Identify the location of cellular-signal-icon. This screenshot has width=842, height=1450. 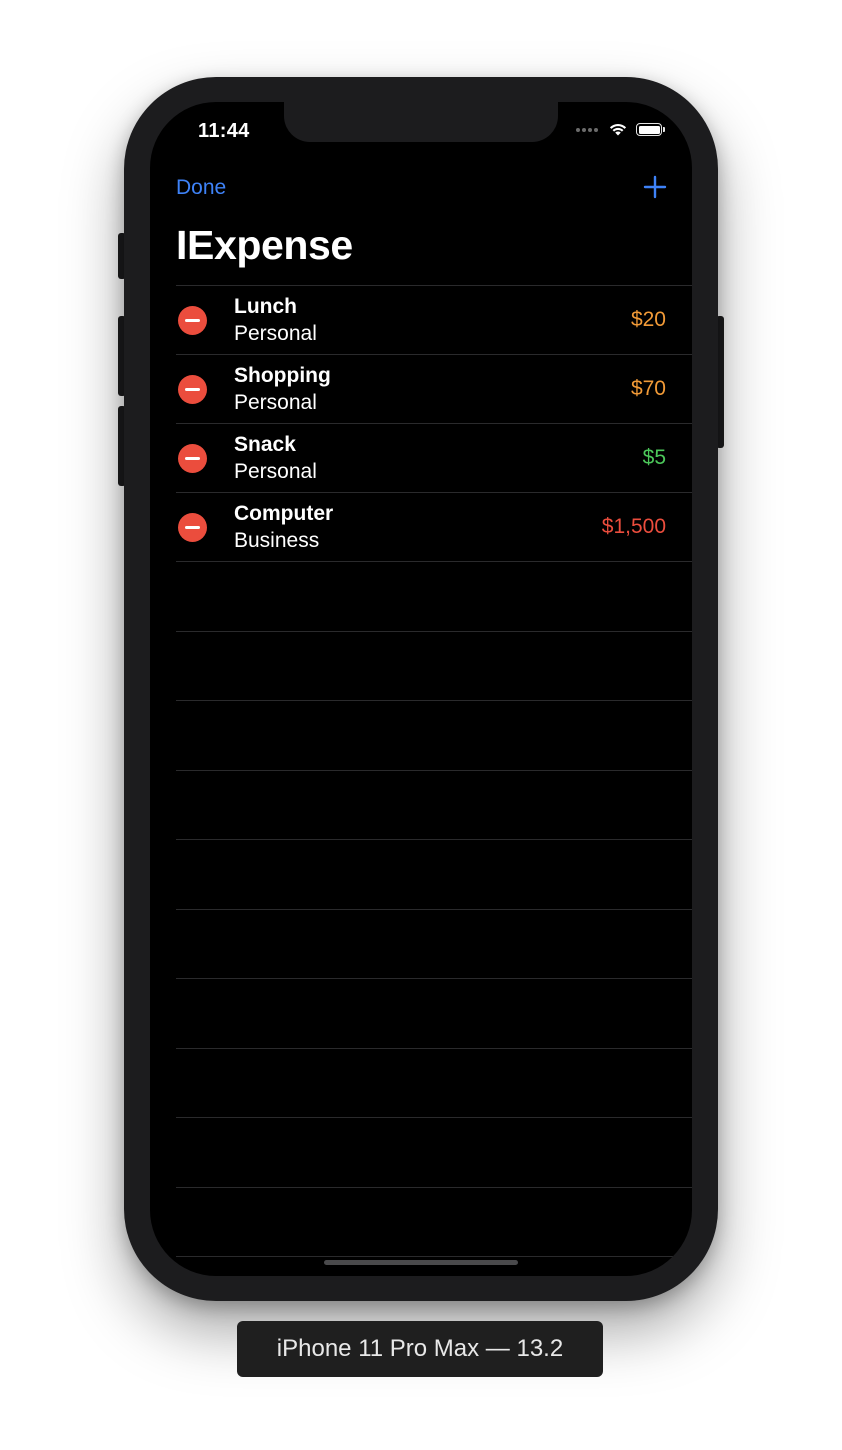
(587, 129).